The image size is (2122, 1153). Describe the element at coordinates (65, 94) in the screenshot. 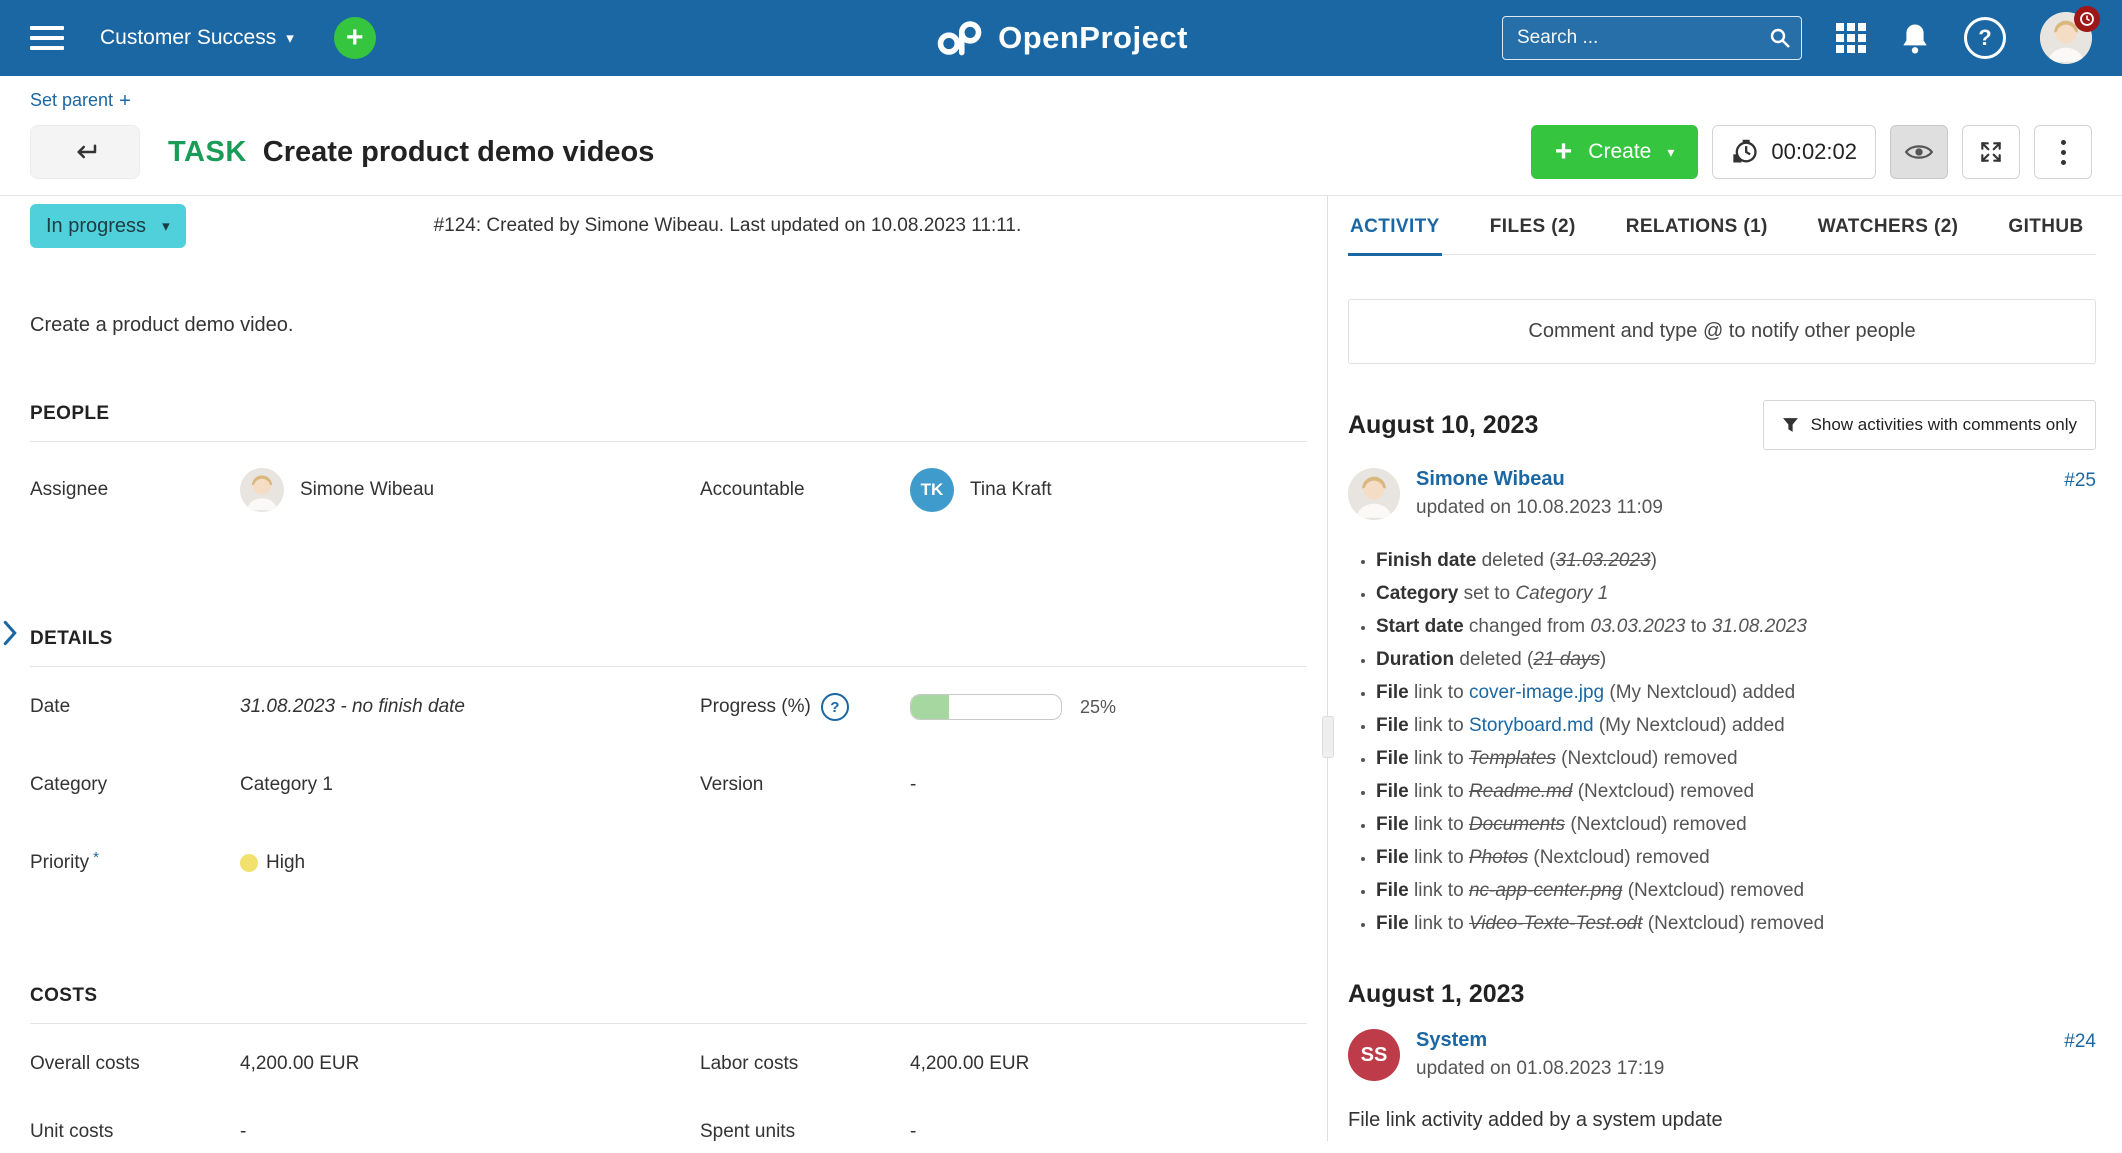

I see `set-parent-link: Set parent +` at that location.